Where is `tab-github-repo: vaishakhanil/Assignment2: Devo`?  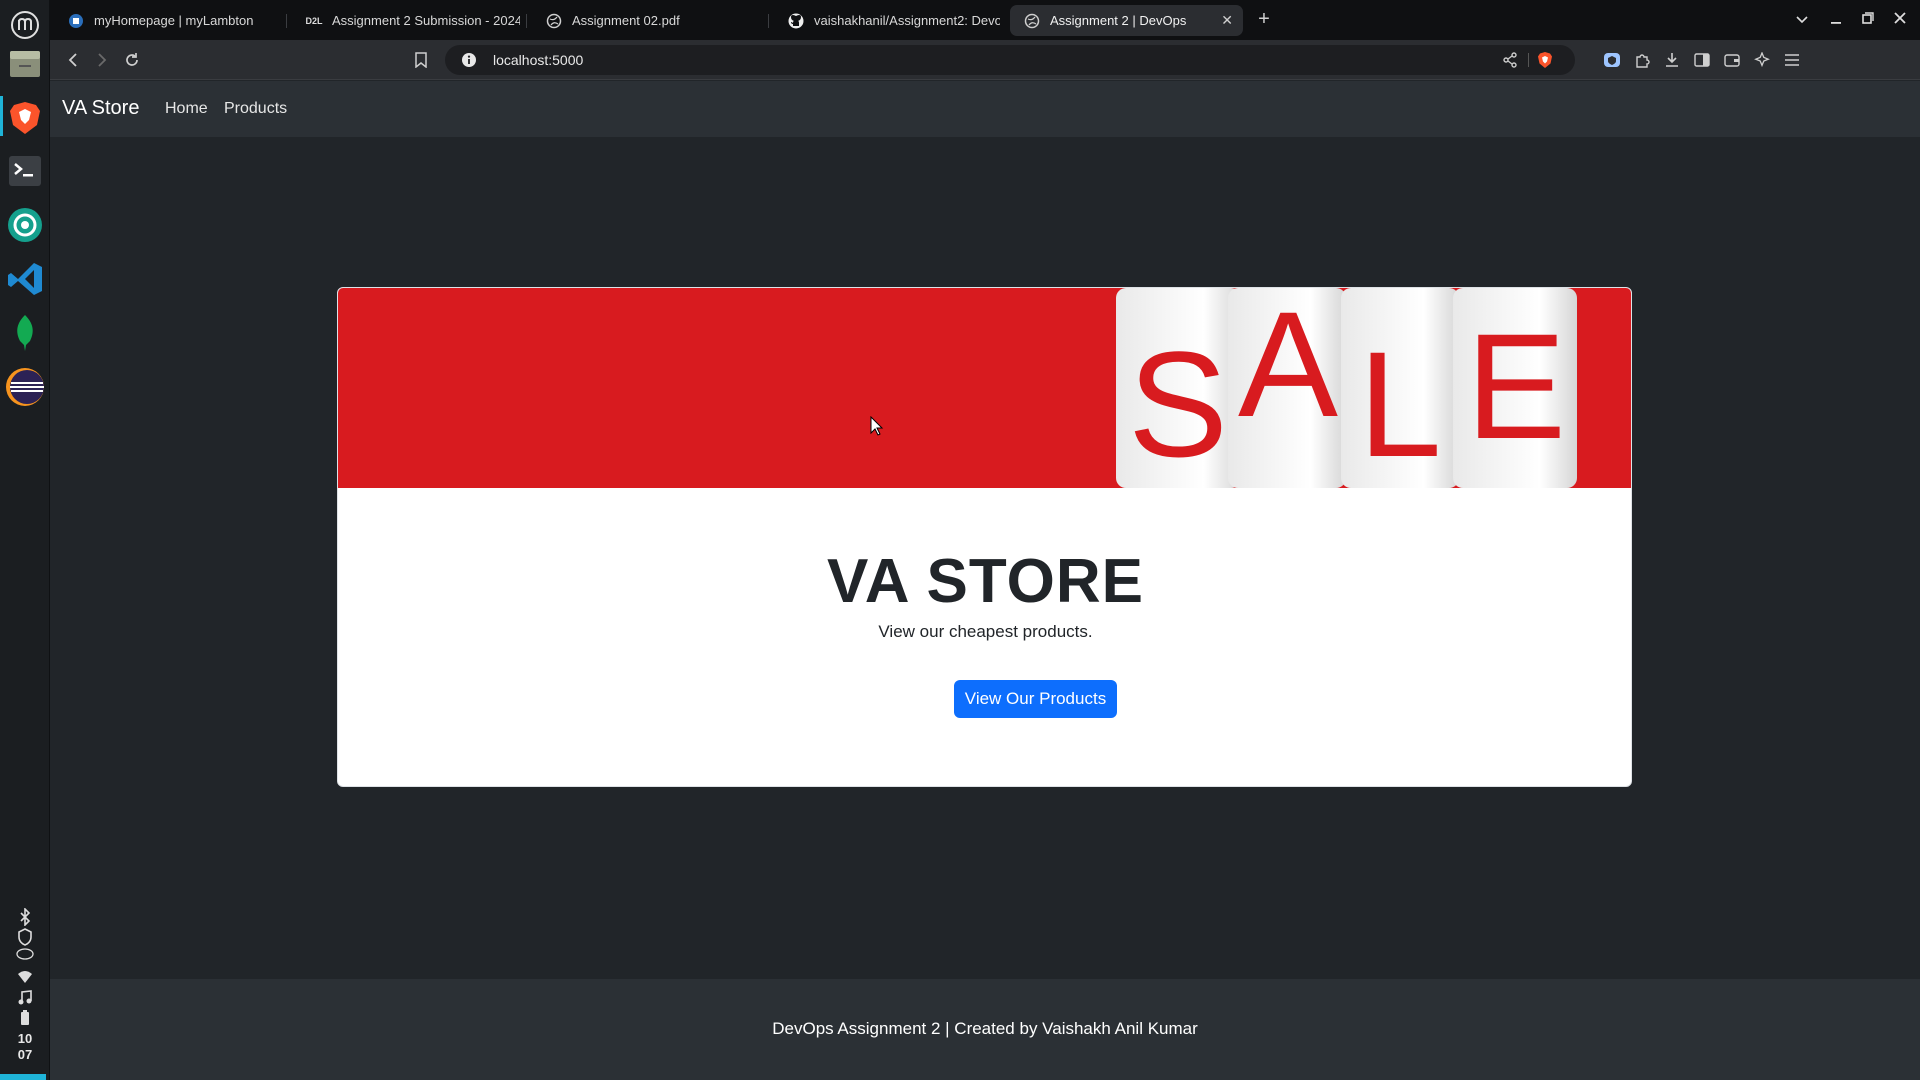
tab-github-repo: vaishakhanil/Assignment2: Devo is located at coordinates (887, 20).